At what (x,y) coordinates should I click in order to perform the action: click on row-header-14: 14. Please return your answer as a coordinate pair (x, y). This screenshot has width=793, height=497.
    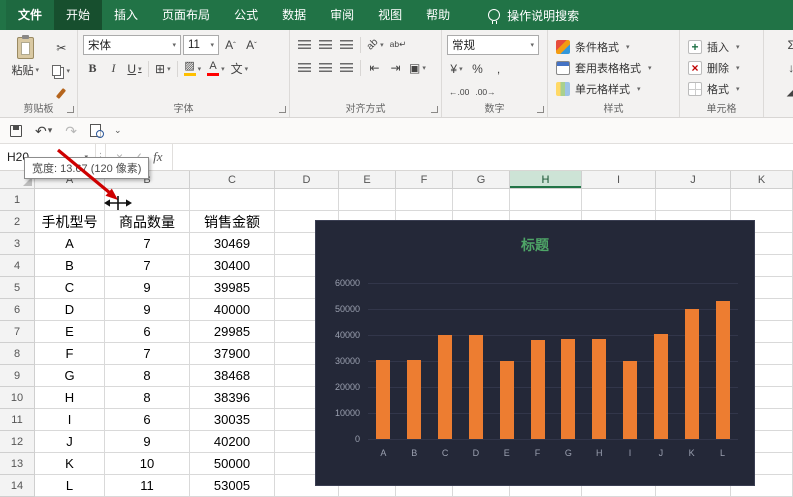
    Looking at the image, I should click on (17, 486).